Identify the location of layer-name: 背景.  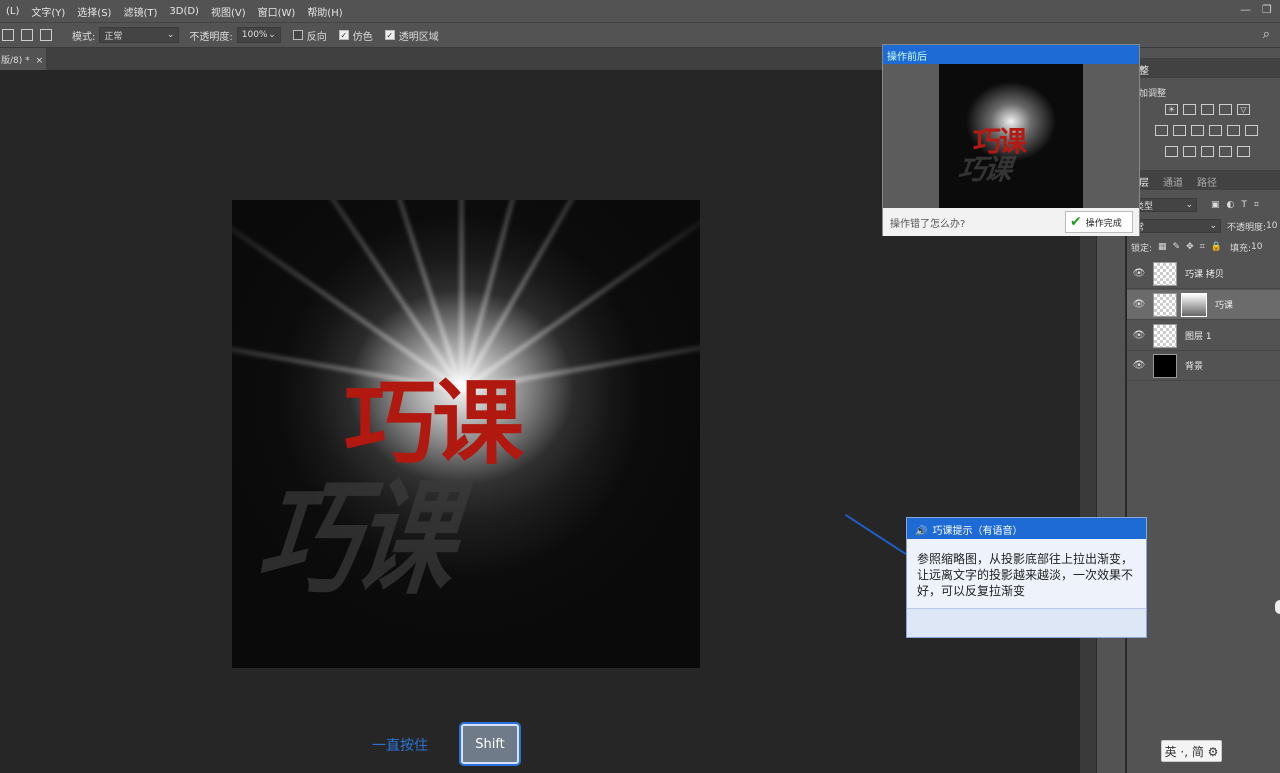
(1194, 367).